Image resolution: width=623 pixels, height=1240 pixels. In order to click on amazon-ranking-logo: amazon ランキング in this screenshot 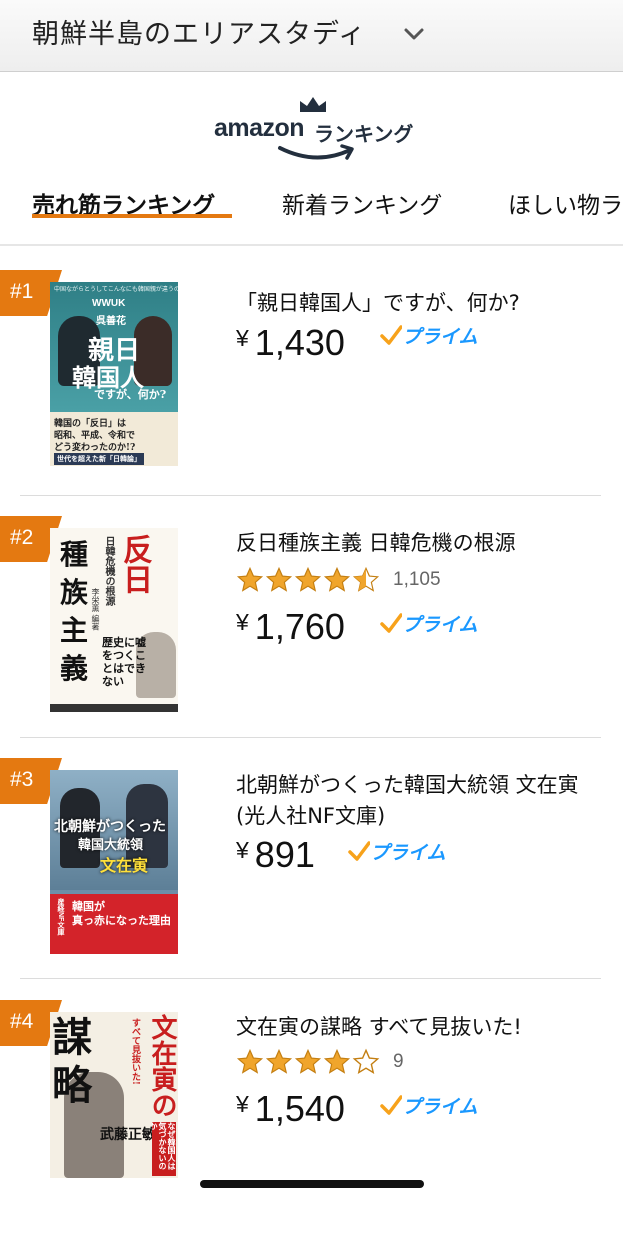, I will do `click(314, 131)`.